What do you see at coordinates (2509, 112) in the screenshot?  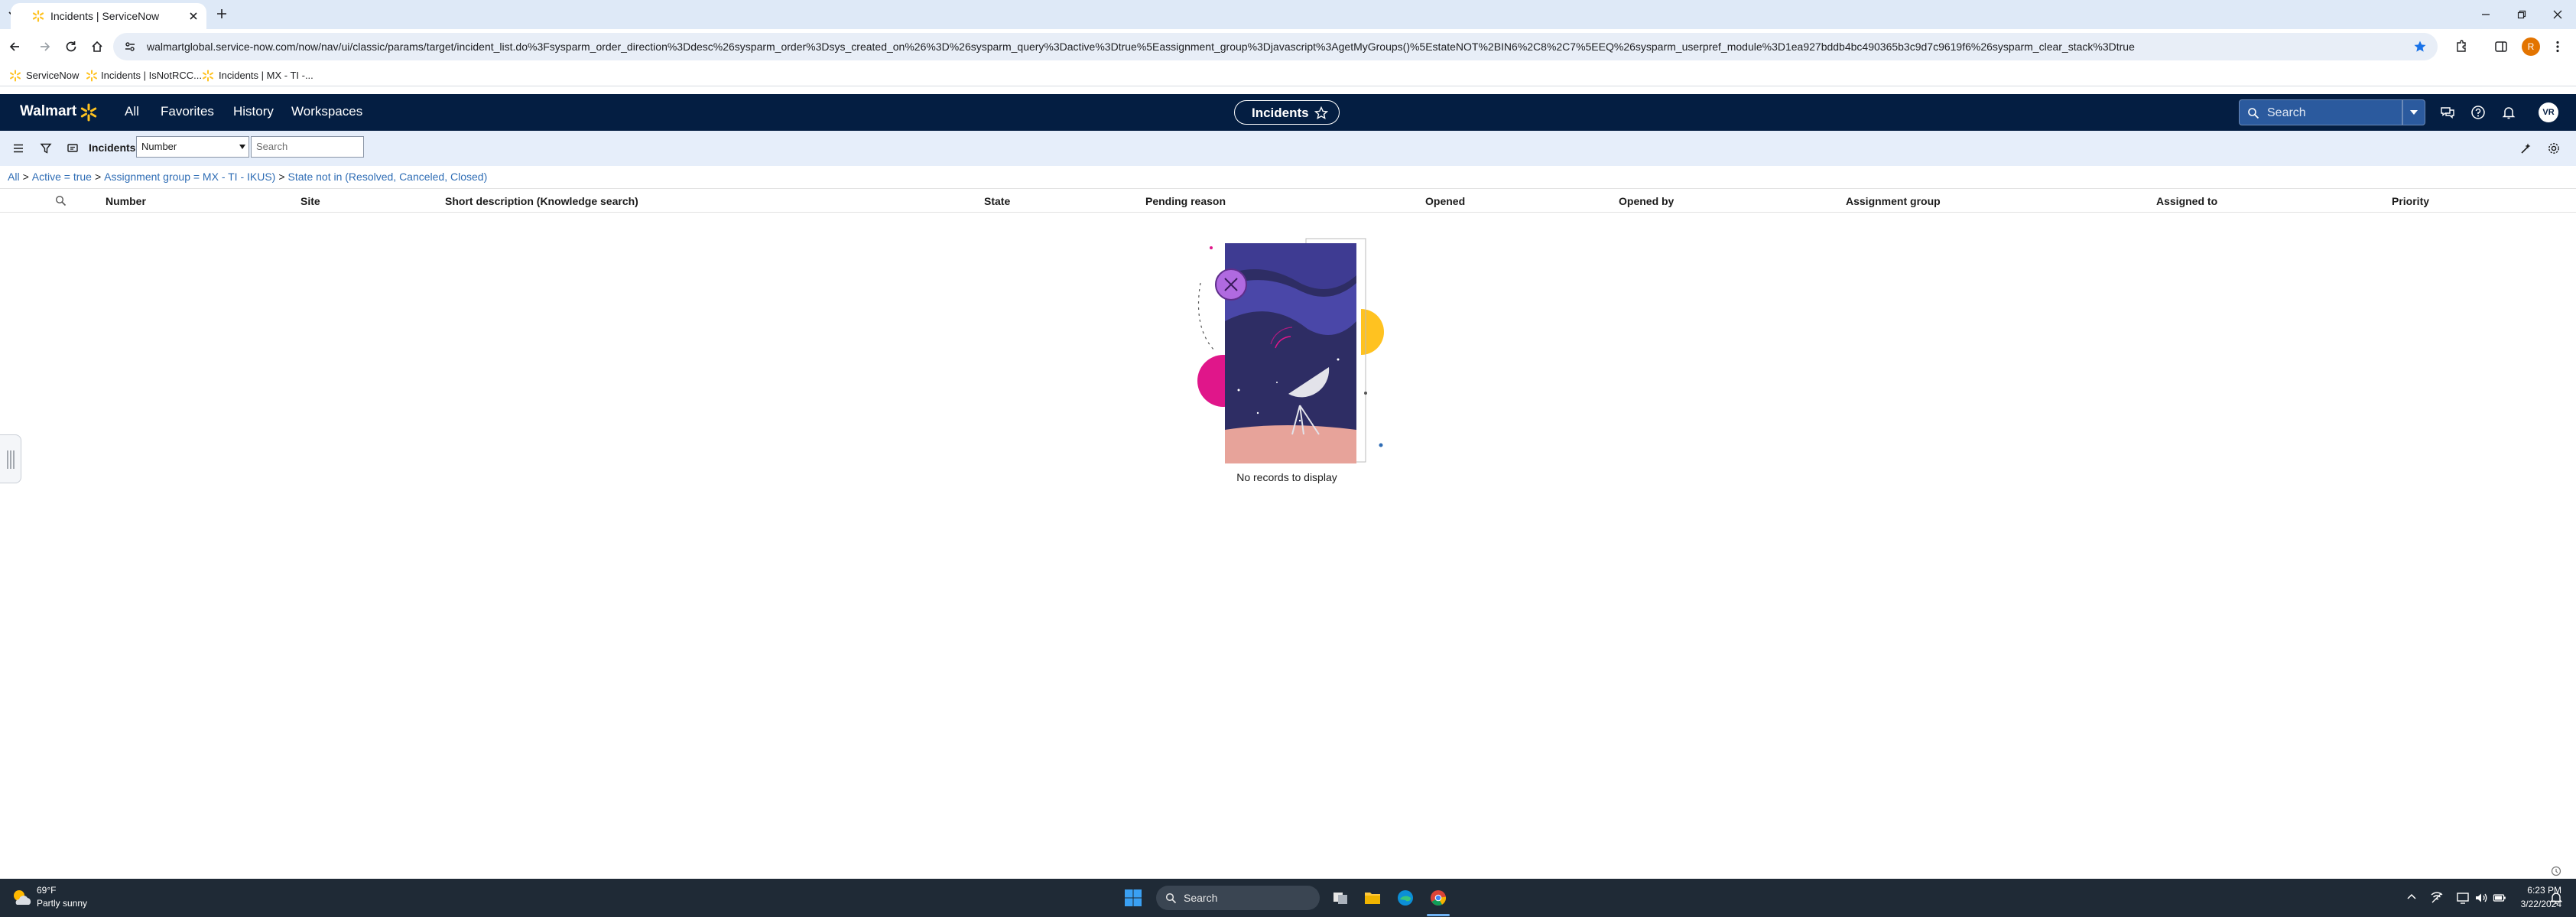 I see `notifications-bell-icon` at bounding box center [2509, 112].